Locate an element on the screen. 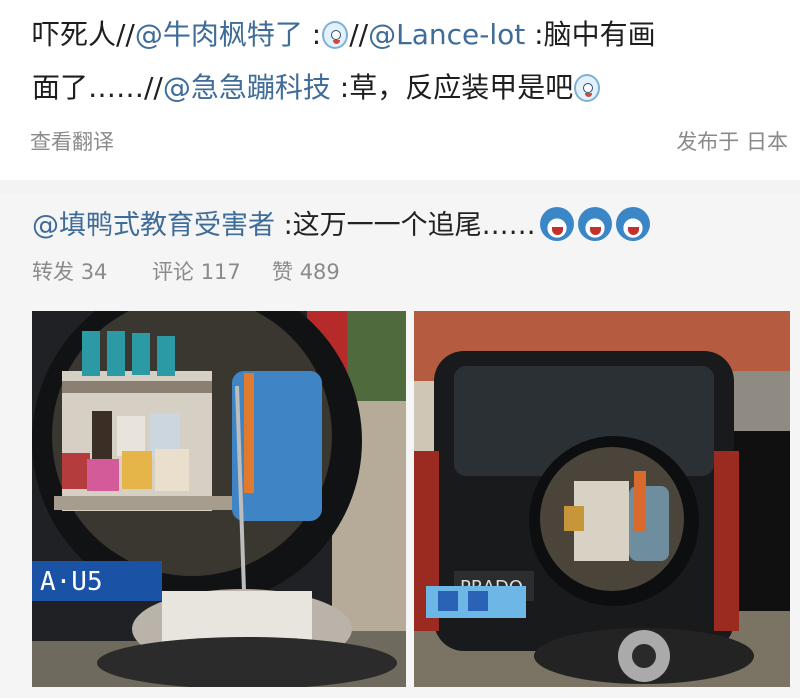  mention-link: @急急蹦科技 is located at coordinates (247, 87).